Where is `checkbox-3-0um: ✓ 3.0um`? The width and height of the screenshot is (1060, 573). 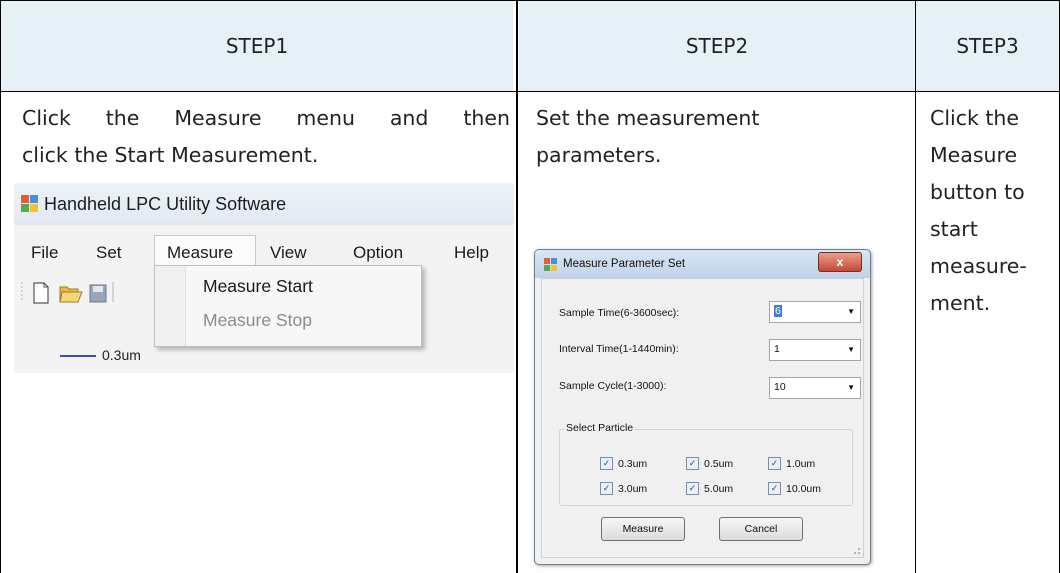
checkbox-3-0um: ✓ 3.0um is located at coordinates (623, 488).